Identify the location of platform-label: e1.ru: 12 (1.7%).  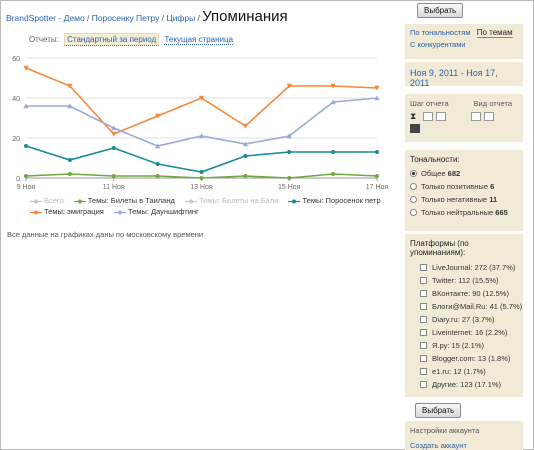
(459, 371).